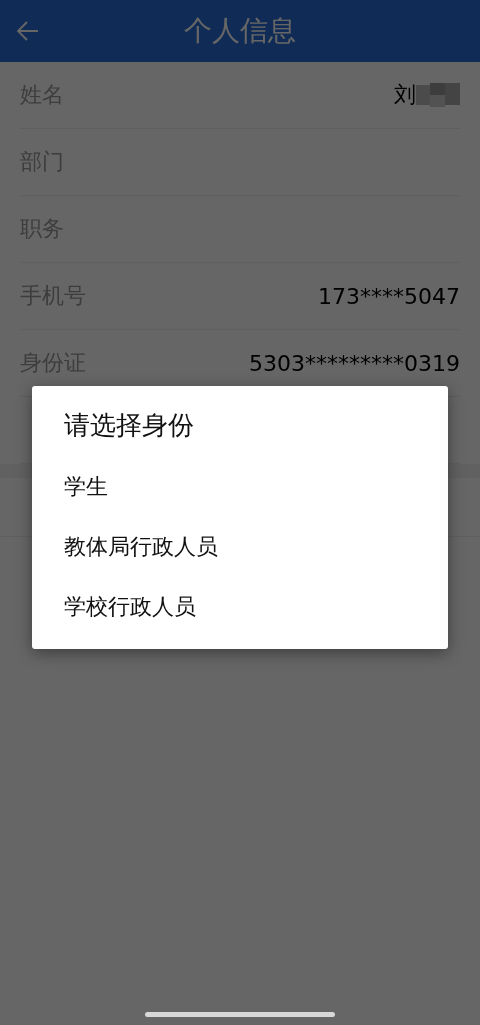 Image resolution: width=480 pixels, height=1025 pixels. What do you see at coordinates (354, 363) in the screenshot?
I see `field-value: 5303*********0319` at bounding box center [354, 363].